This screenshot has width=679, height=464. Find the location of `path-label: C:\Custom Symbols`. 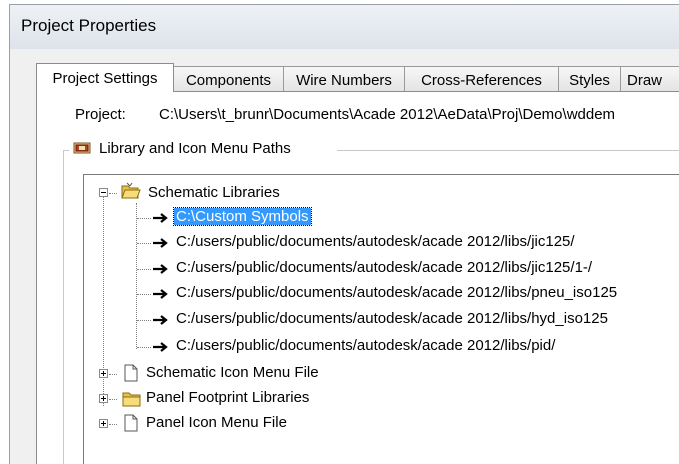

path-label: C:\Custom Symbols is located at coordinates (242, 216).